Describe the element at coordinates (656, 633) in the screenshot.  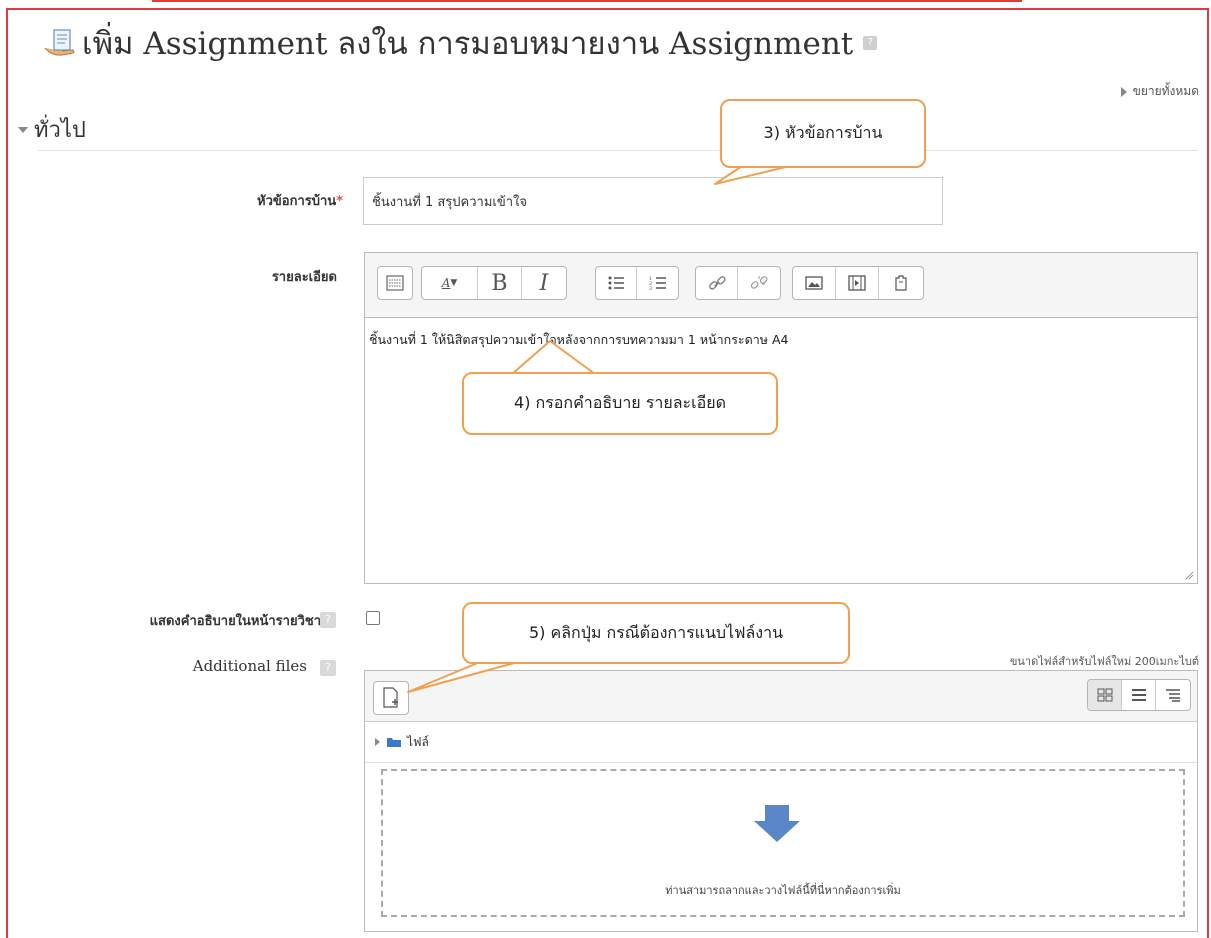
I see `callout-add-file: 5) คลิกปุ่ม กรณีต้องการแนบไฟล์งาน` at that location.